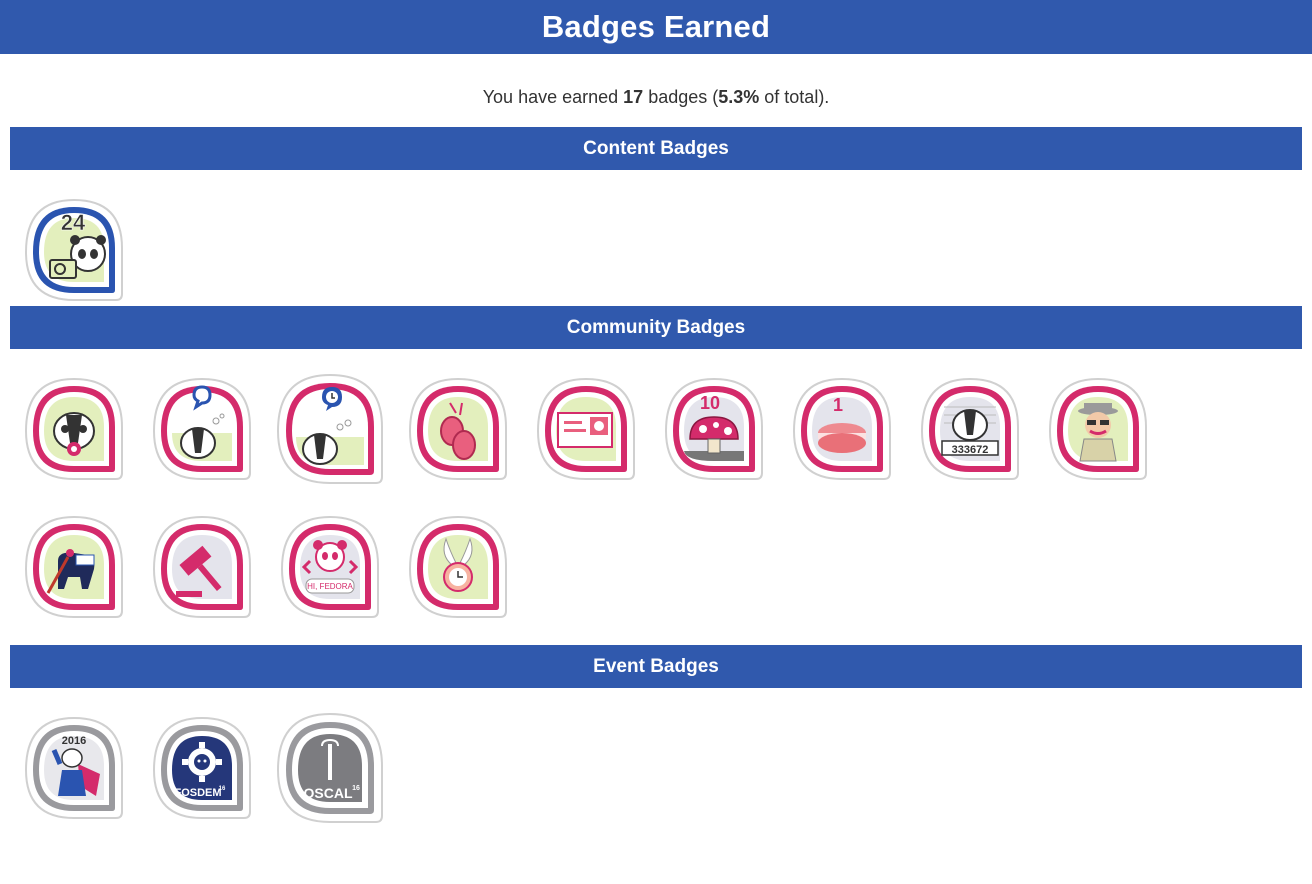 This screenshot has width=1312, height=884. What do you see at coordinates (74, 741) in the screenshot?
I see `flock-year-label: 2016` at bounding box center [74, 741].